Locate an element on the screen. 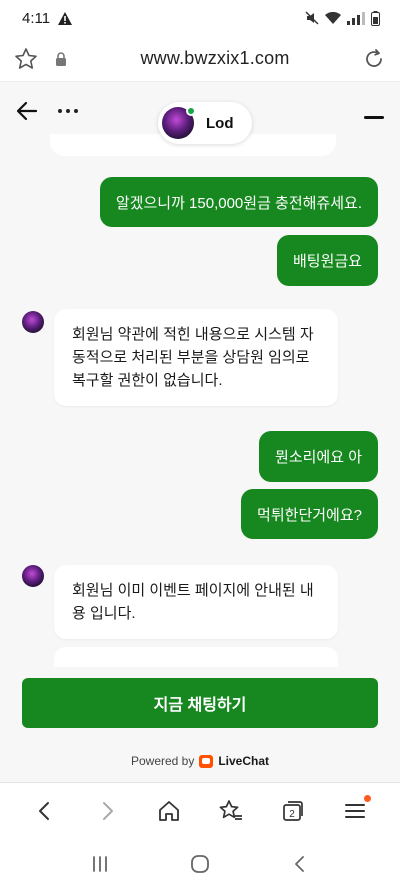 This screenshot has width=400, height=889. reload-icon is located at coordinates (374, 59).